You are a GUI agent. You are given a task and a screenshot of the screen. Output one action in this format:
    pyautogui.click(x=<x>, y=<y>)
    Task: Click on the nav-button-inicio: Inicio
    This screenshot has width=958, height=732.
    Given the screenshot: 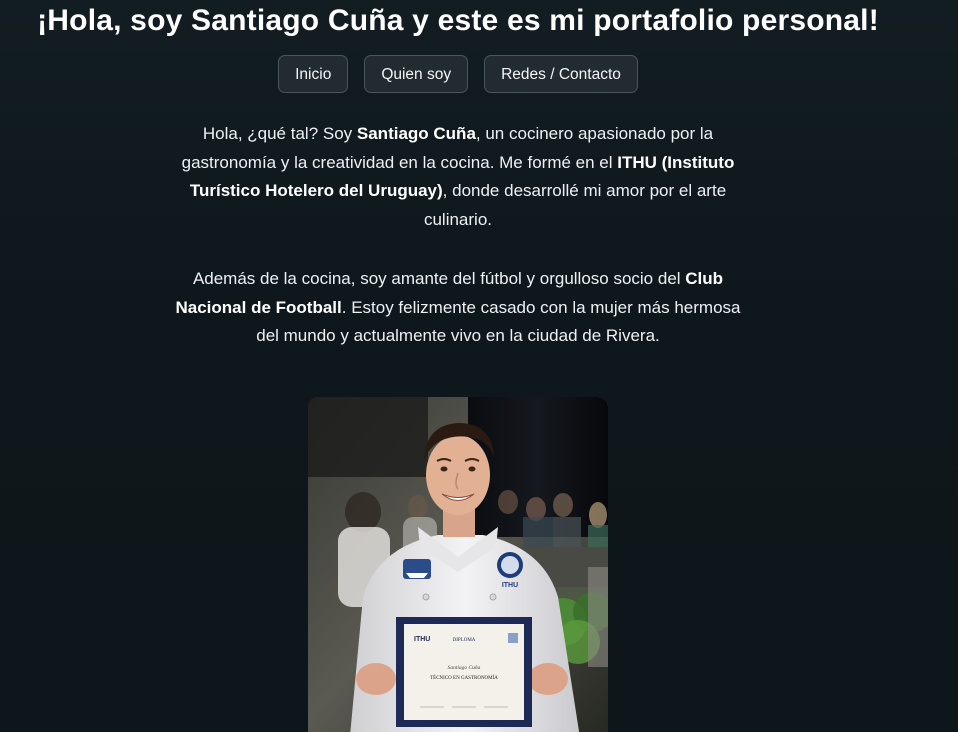 What is the action you would take?
    pyautogui.click(x=313, y=74)
    